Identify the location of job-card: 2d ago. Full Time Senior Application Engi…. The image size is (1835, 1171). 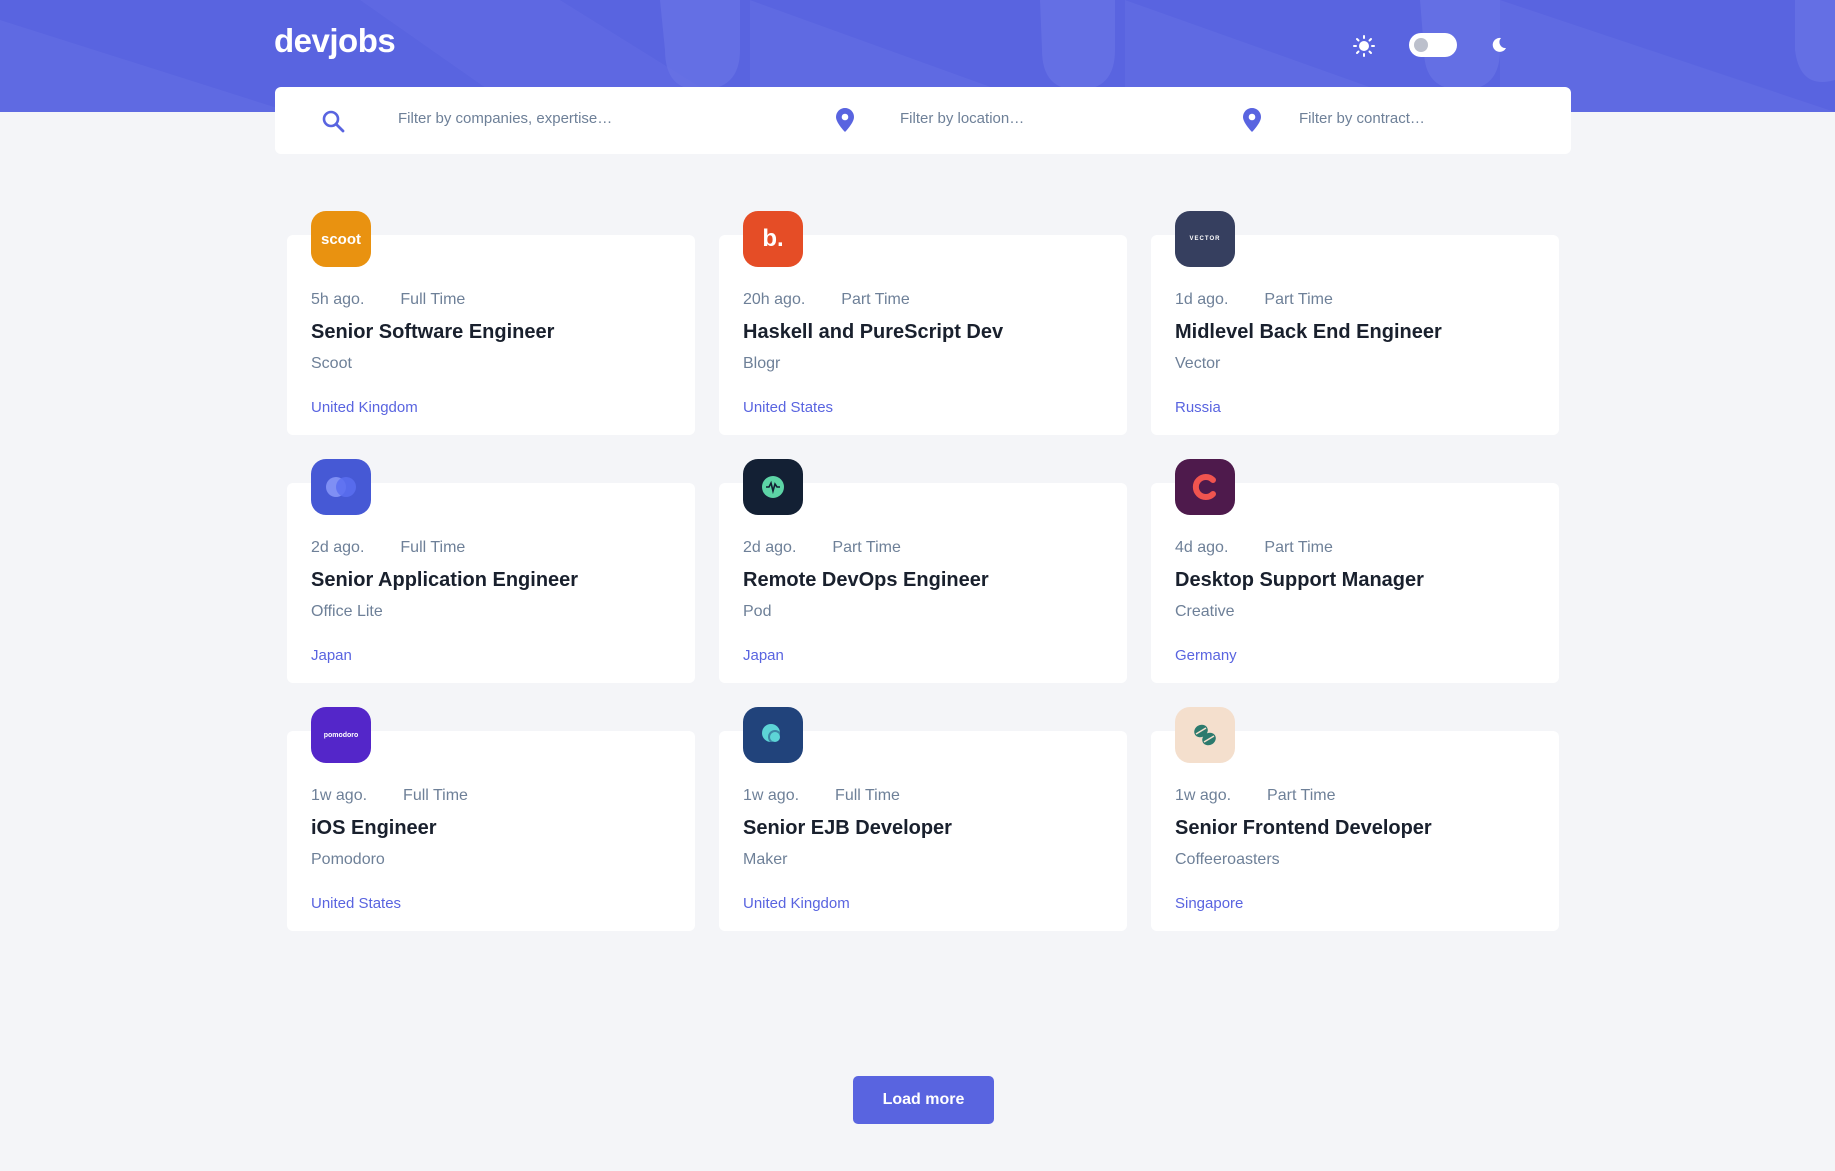
(491, 571).